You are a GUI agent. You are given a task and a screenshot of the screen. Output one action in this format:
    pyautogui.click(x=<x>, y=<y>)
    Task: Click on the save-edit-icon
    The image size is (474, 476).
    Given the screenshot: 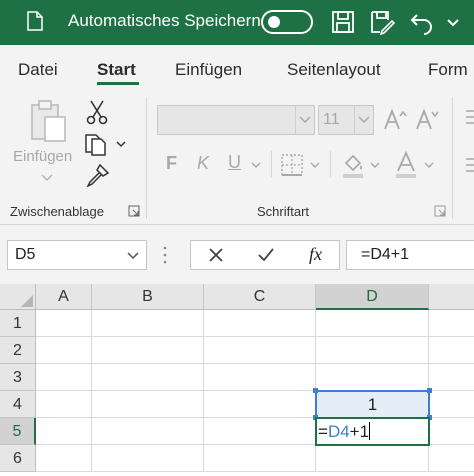 What is the action you would take?
    pyautogui.click(x=382, y=22)
    